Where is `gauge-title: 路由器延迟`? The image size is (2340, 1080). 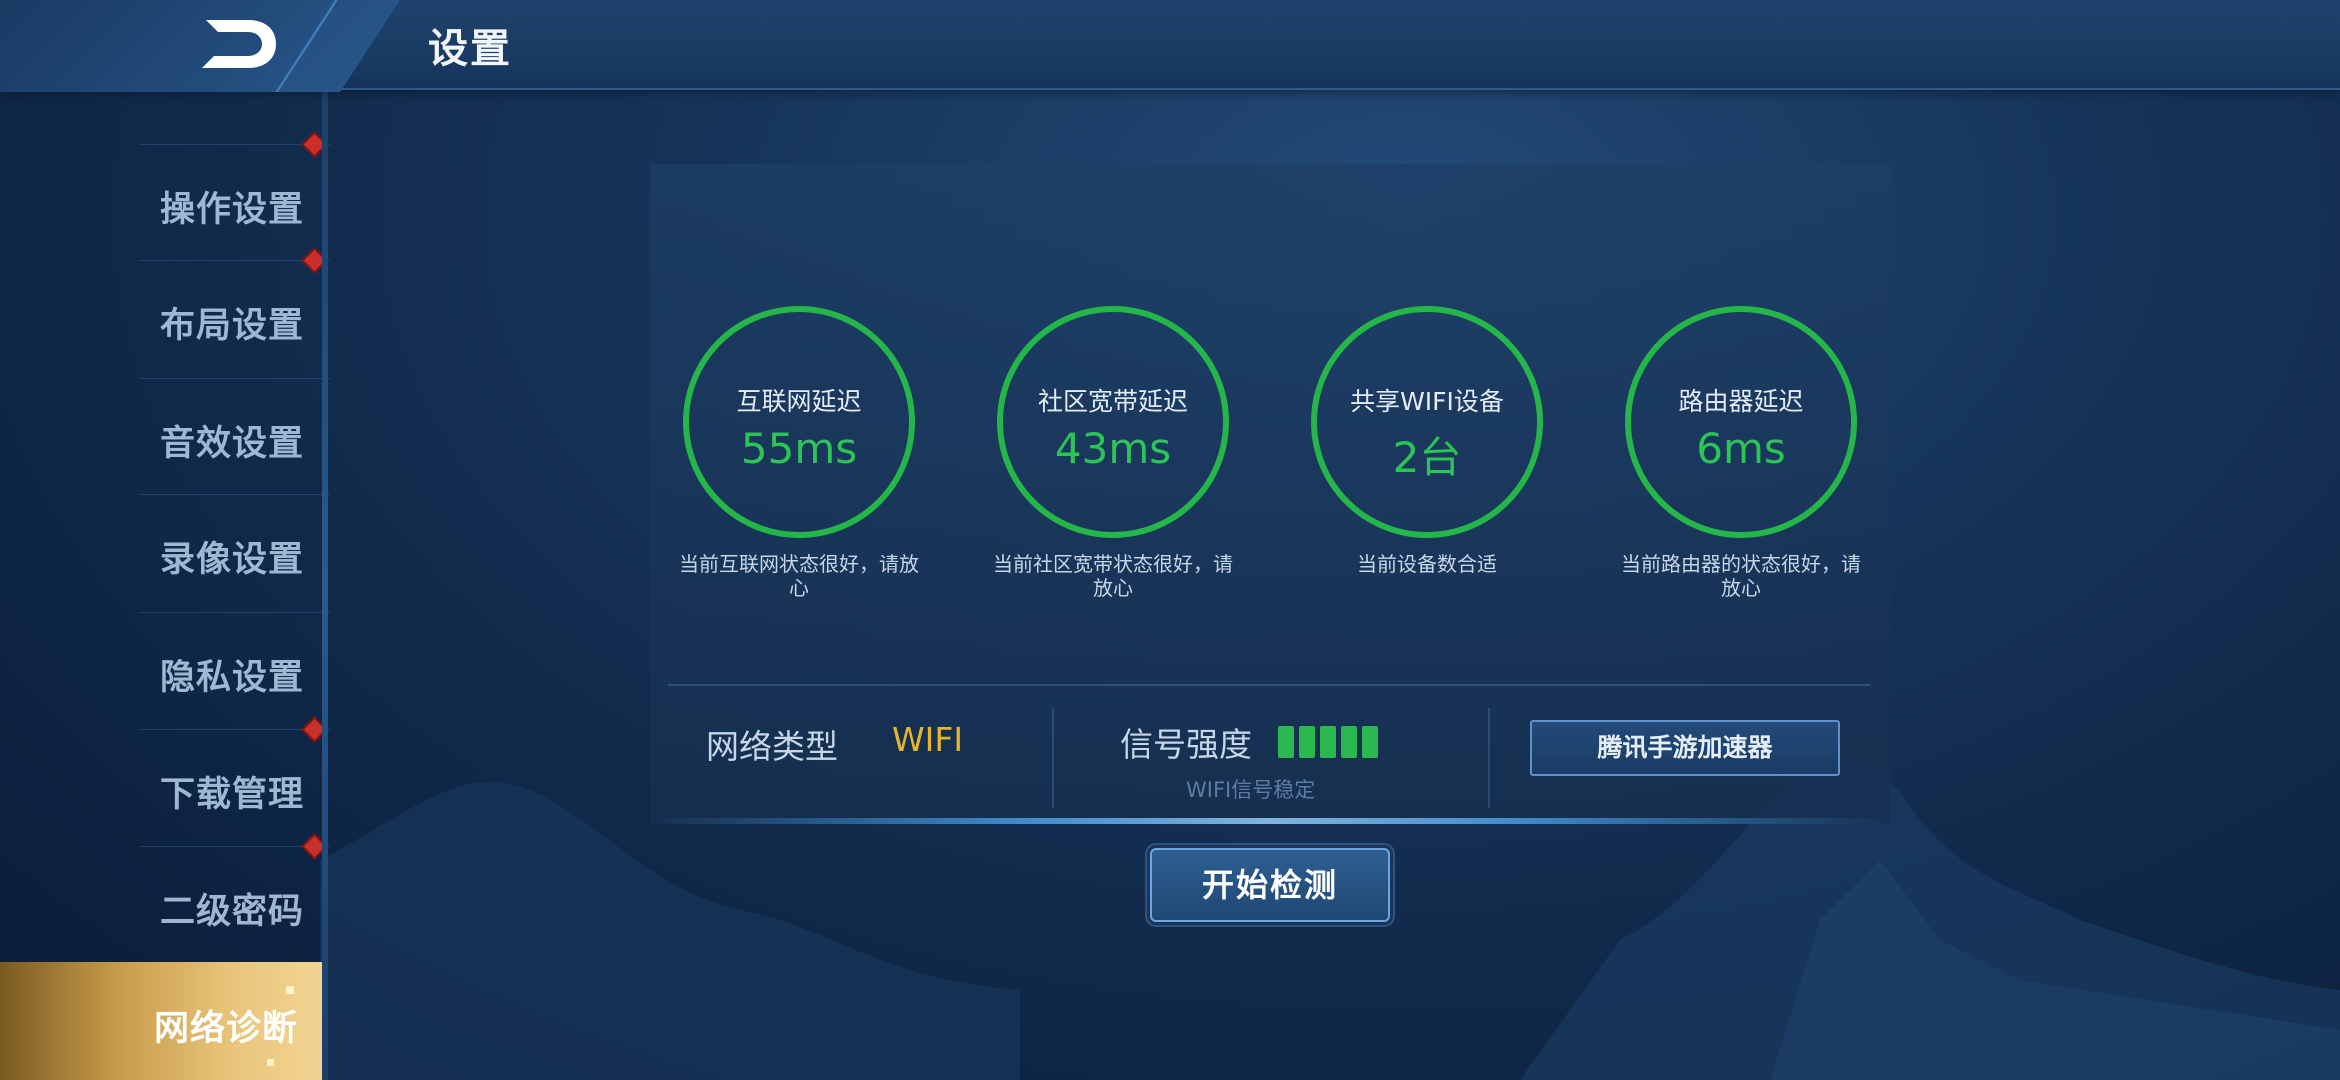
gauge-title: 路由器延迟 is located at coordinates (1741, 401).